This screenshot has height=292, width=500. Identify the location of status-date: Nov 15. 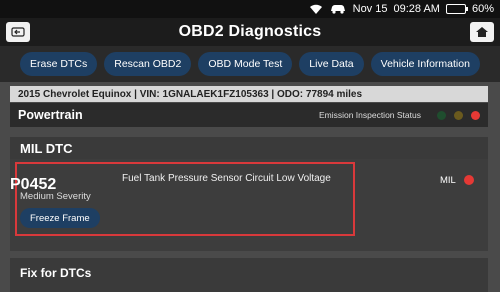
(370, 9).